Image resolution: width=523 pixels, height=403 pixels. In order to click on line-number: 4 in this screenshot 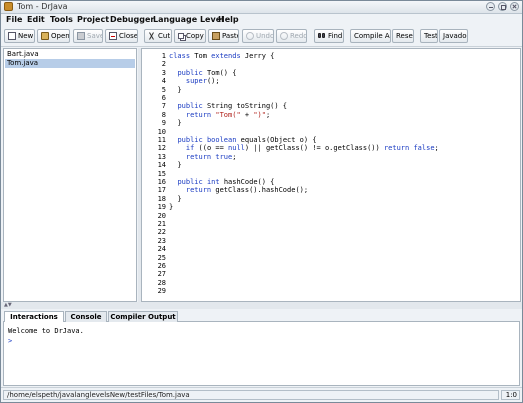, I will do `click(163, 81)`.